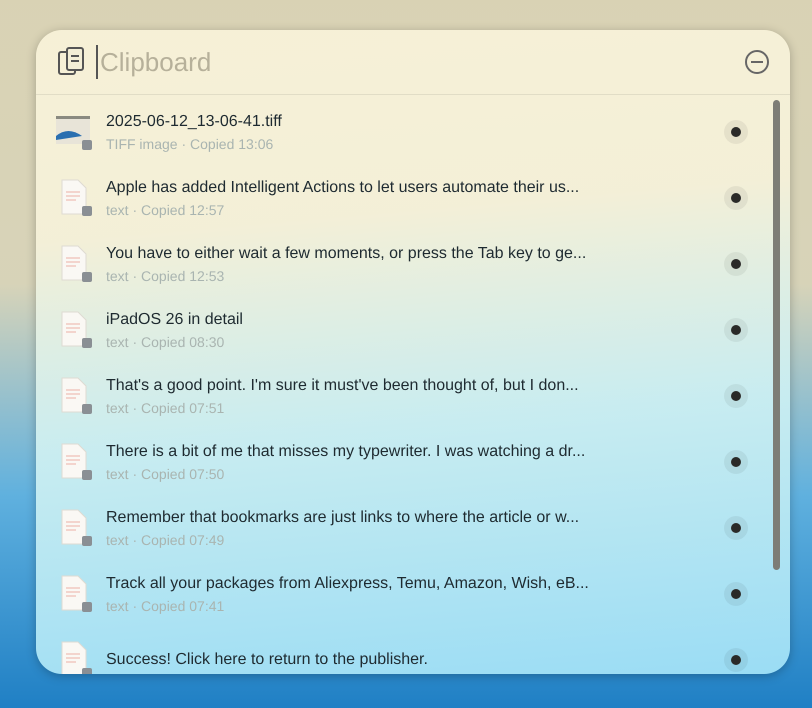  What do you see at coordinates (401, 594) in the screenshot?
I see `clipboard-item: Track all your packages from Aliexpress, Temu, Amazon, Wish, eB... text · Copied 07:41` at bounding box center [401, 594].